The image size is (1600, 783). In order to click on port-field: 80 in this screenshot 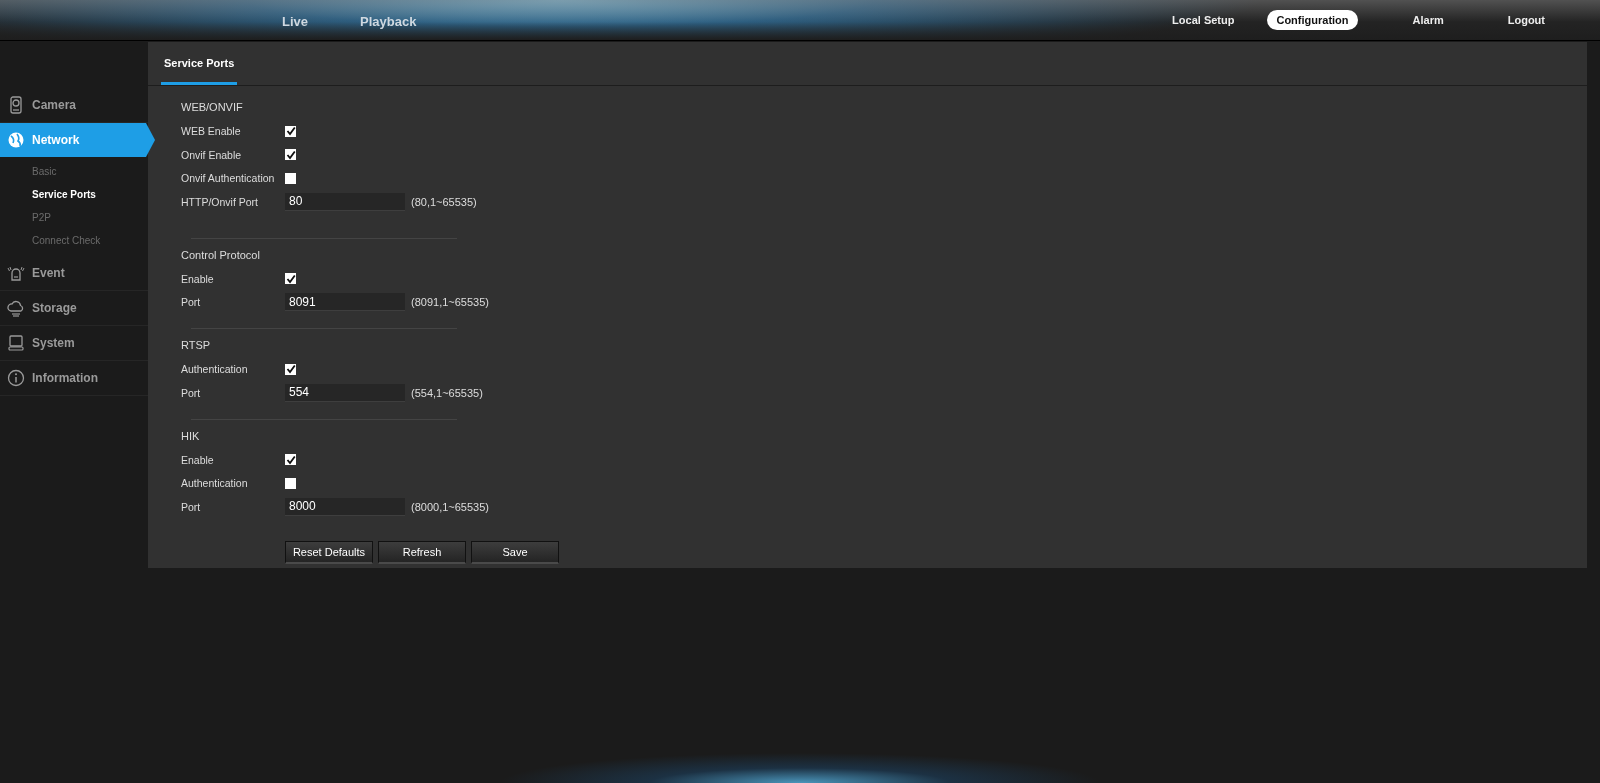, I will do `click(345, 201)`.